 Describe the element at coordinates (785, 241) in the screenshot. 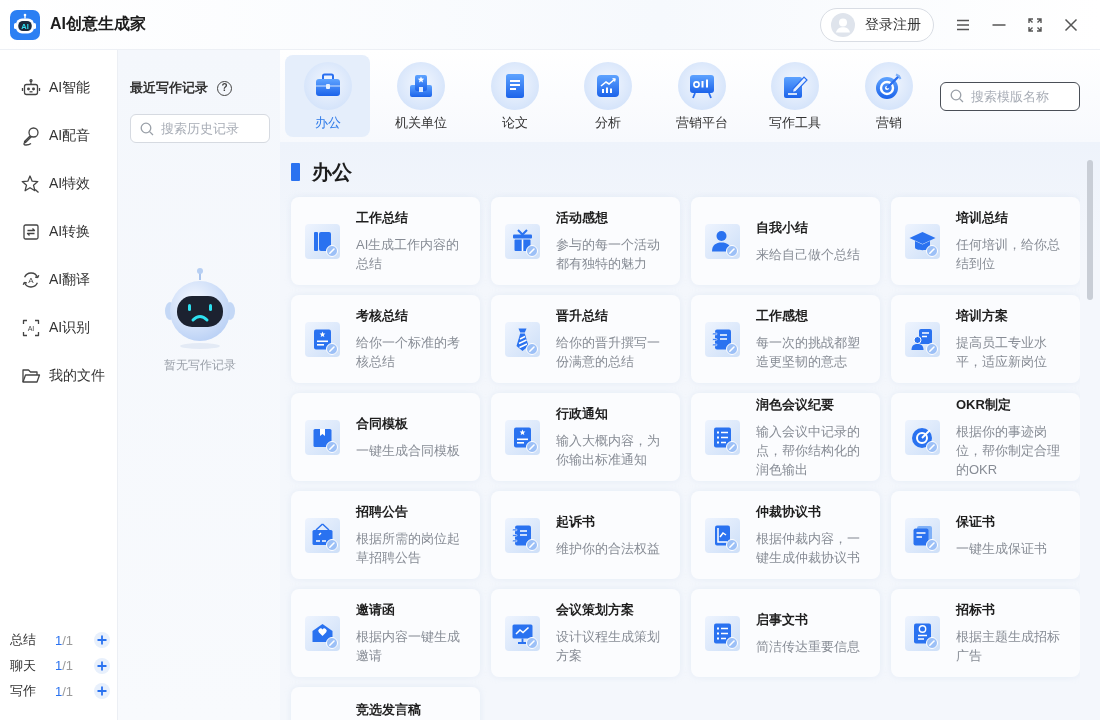

I see `template-card: 自我小结 来给自己做个总结` at that location.